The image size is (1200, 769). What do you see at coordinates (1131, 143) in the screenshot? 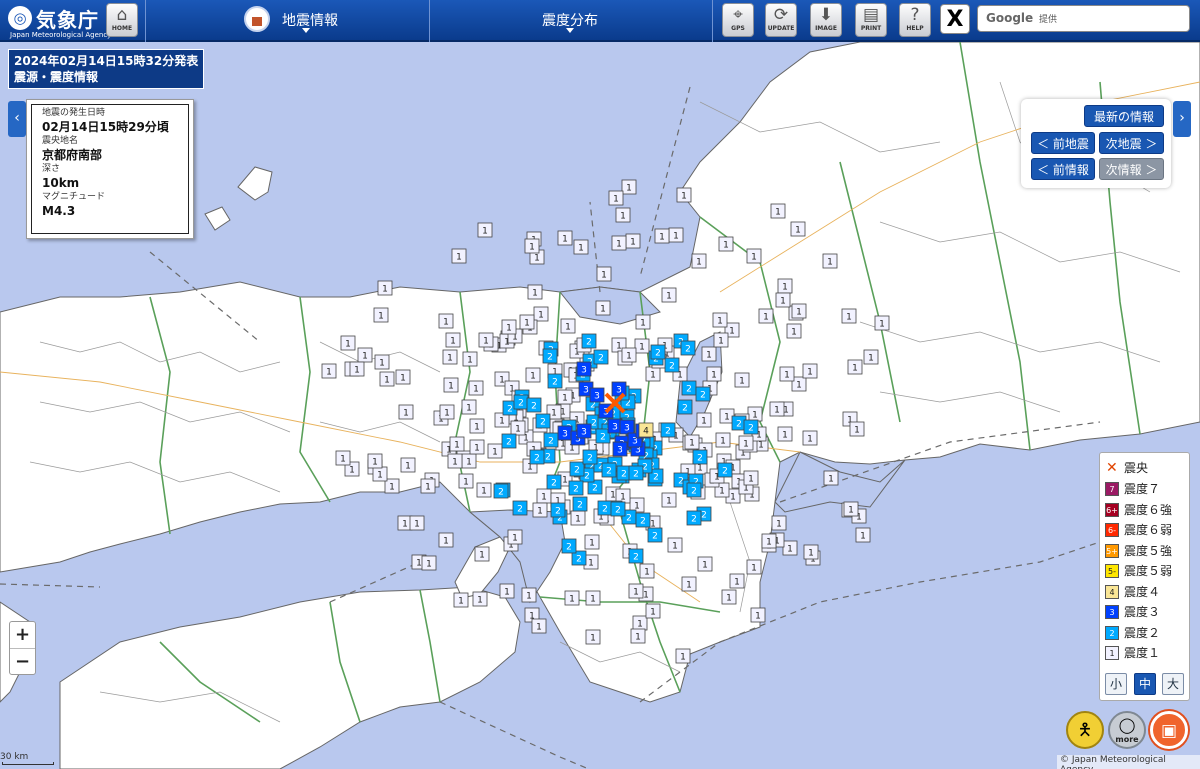
I see `next-quake-button: 次地震 ＞` at bounding box center [1131, 143].